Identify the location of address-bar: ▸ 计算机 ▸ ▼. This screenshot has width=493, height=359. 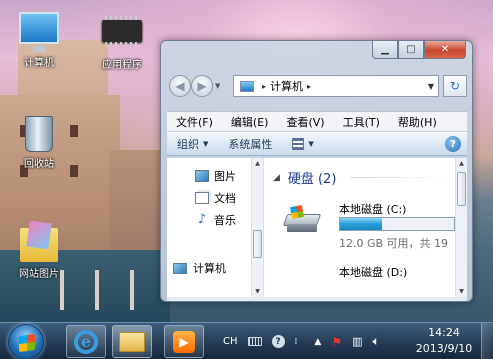
(336, 86).